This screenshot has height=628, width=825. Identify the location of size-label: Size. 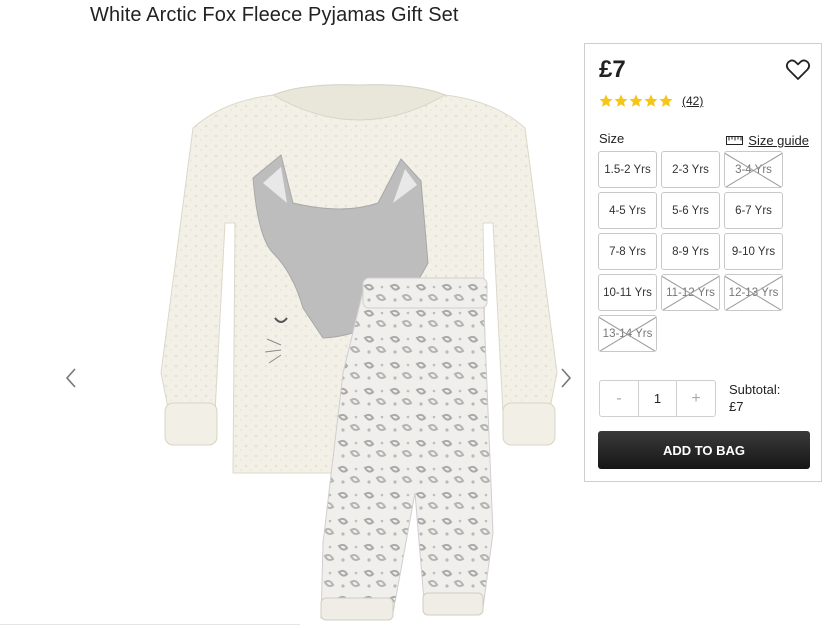
(612, 138).